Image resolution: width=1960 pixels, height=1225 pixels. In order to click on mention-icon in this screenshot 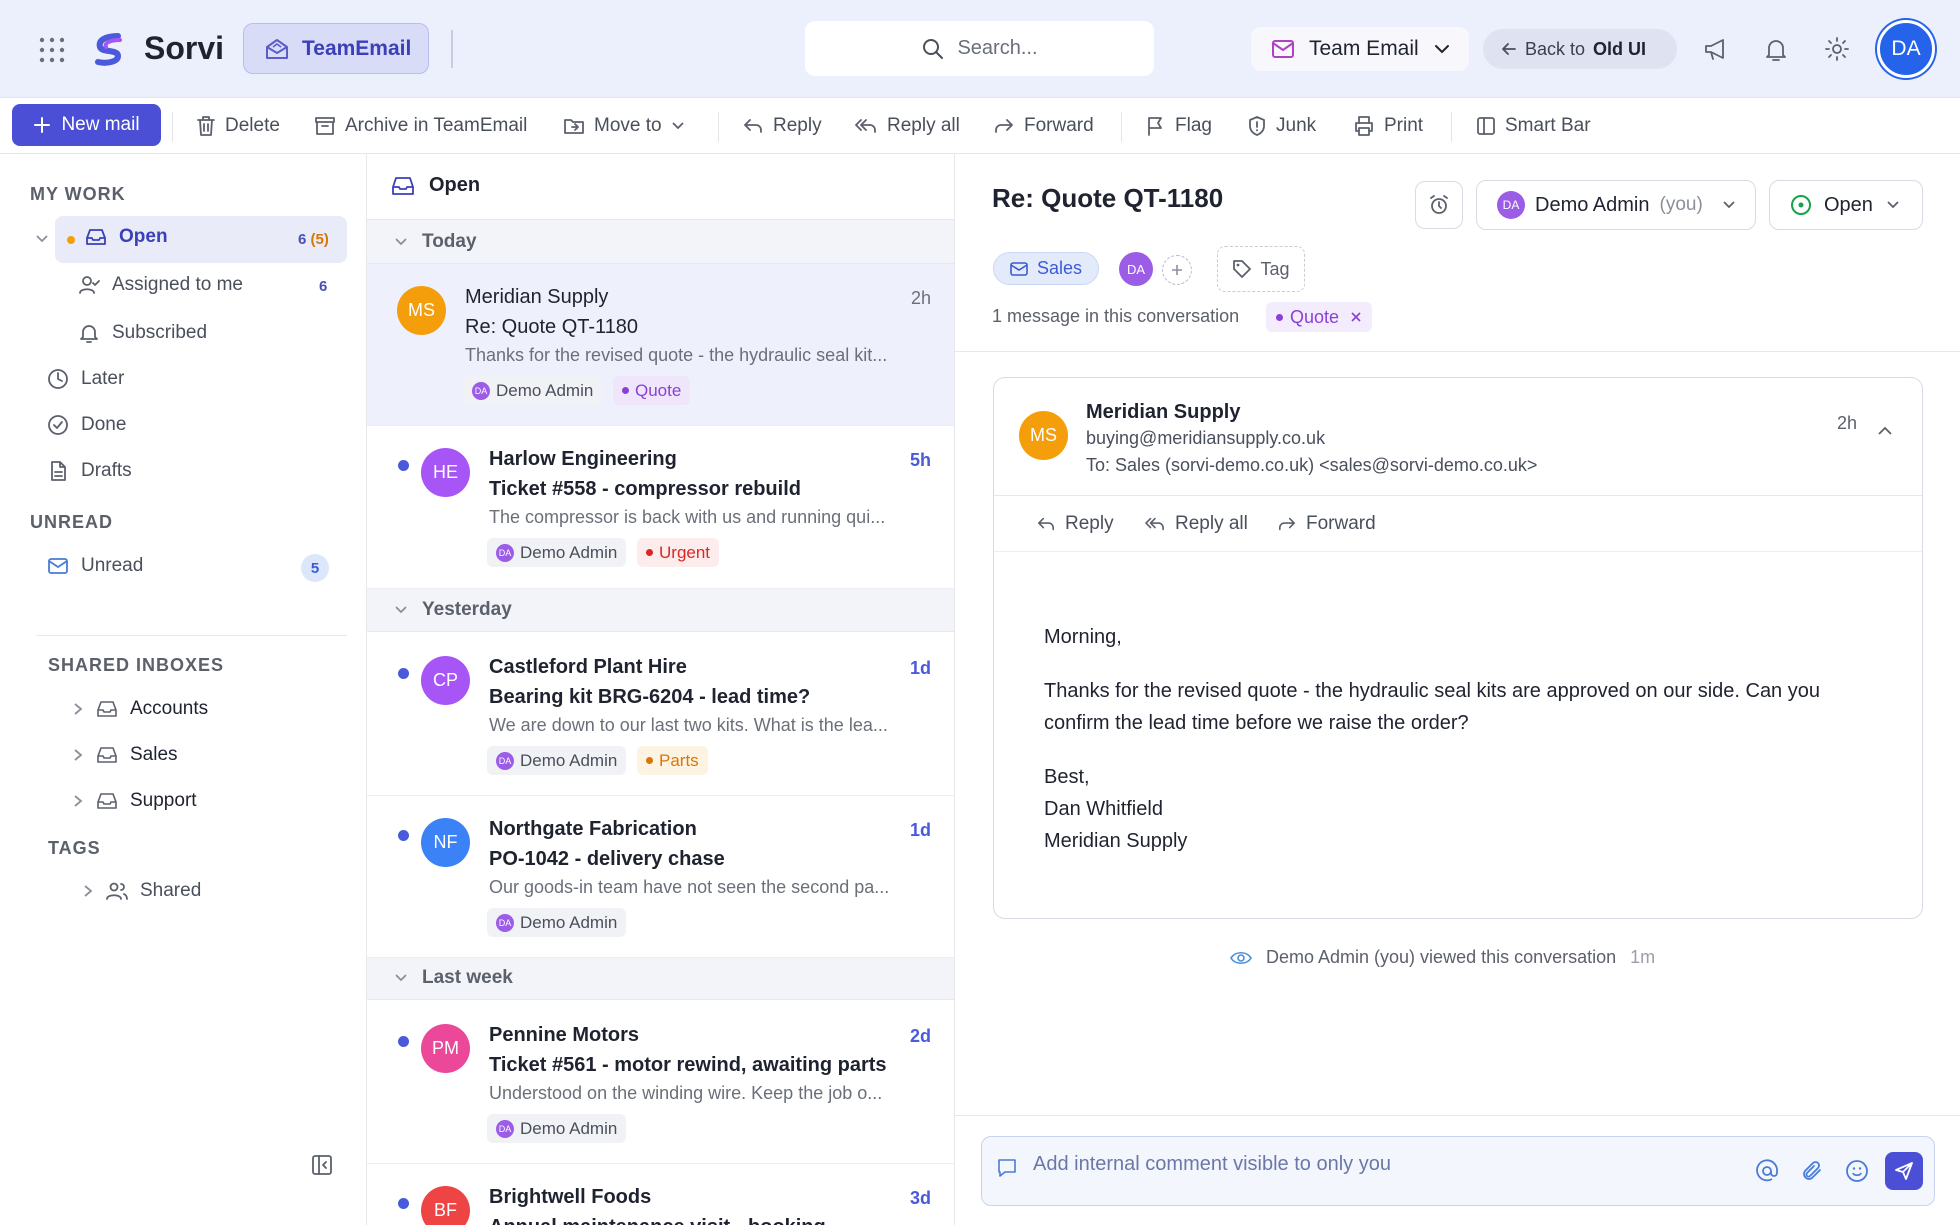, I will do `click(1767, 1171)`.